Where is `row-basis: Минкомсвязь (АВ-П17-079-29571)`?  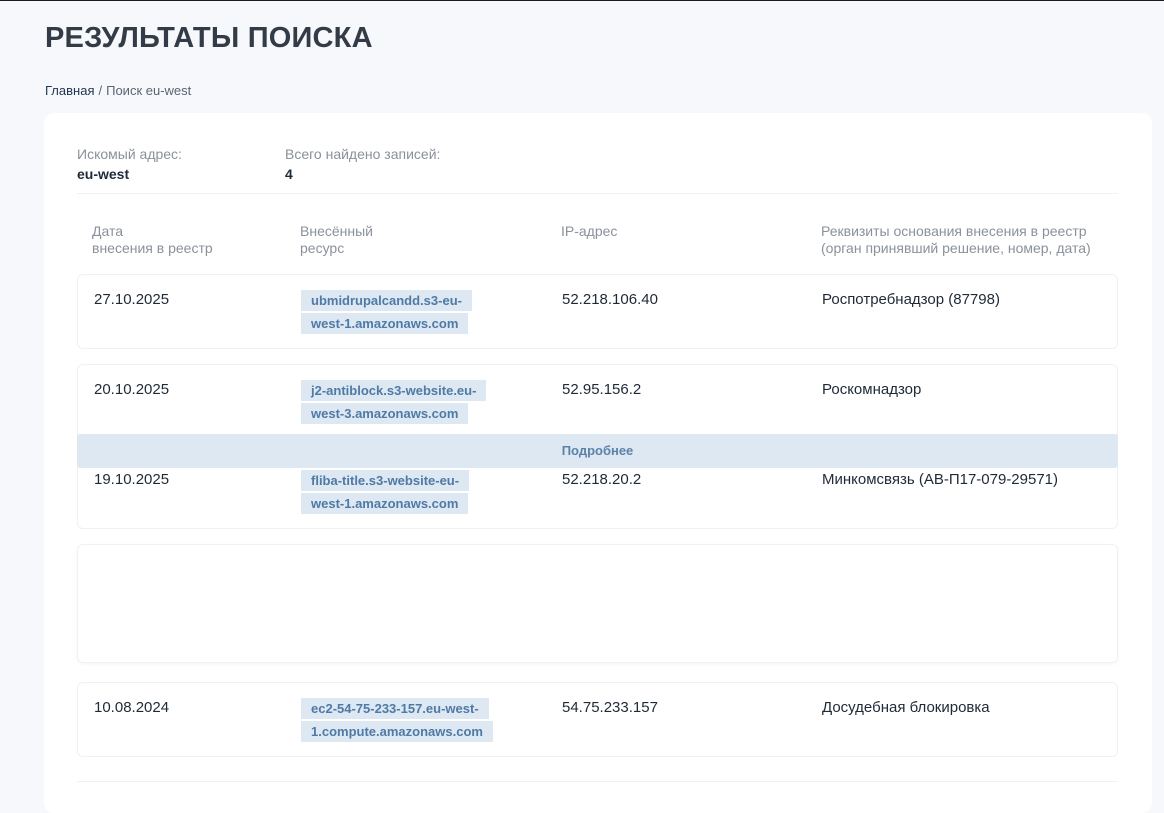 row-basis: Минкомсвязь (АВ-П17-079-29571) is located at coordinates (940, 479).